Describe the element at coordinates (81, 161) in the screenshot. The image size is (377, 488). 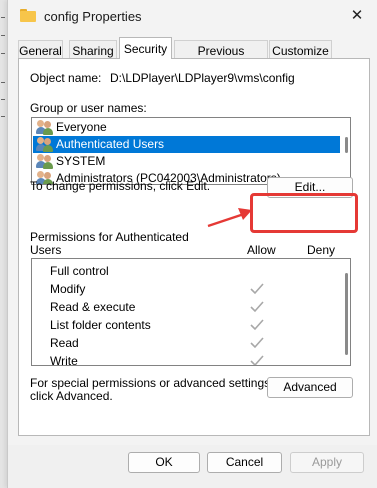
I see `user-name: SYSTEM` at that location.